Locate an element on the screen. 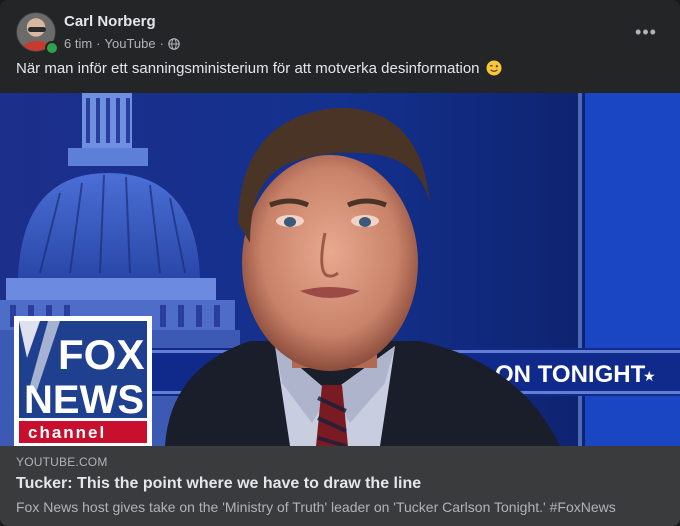  author-name: Carl Norberg is located at coordinates (110, 21).